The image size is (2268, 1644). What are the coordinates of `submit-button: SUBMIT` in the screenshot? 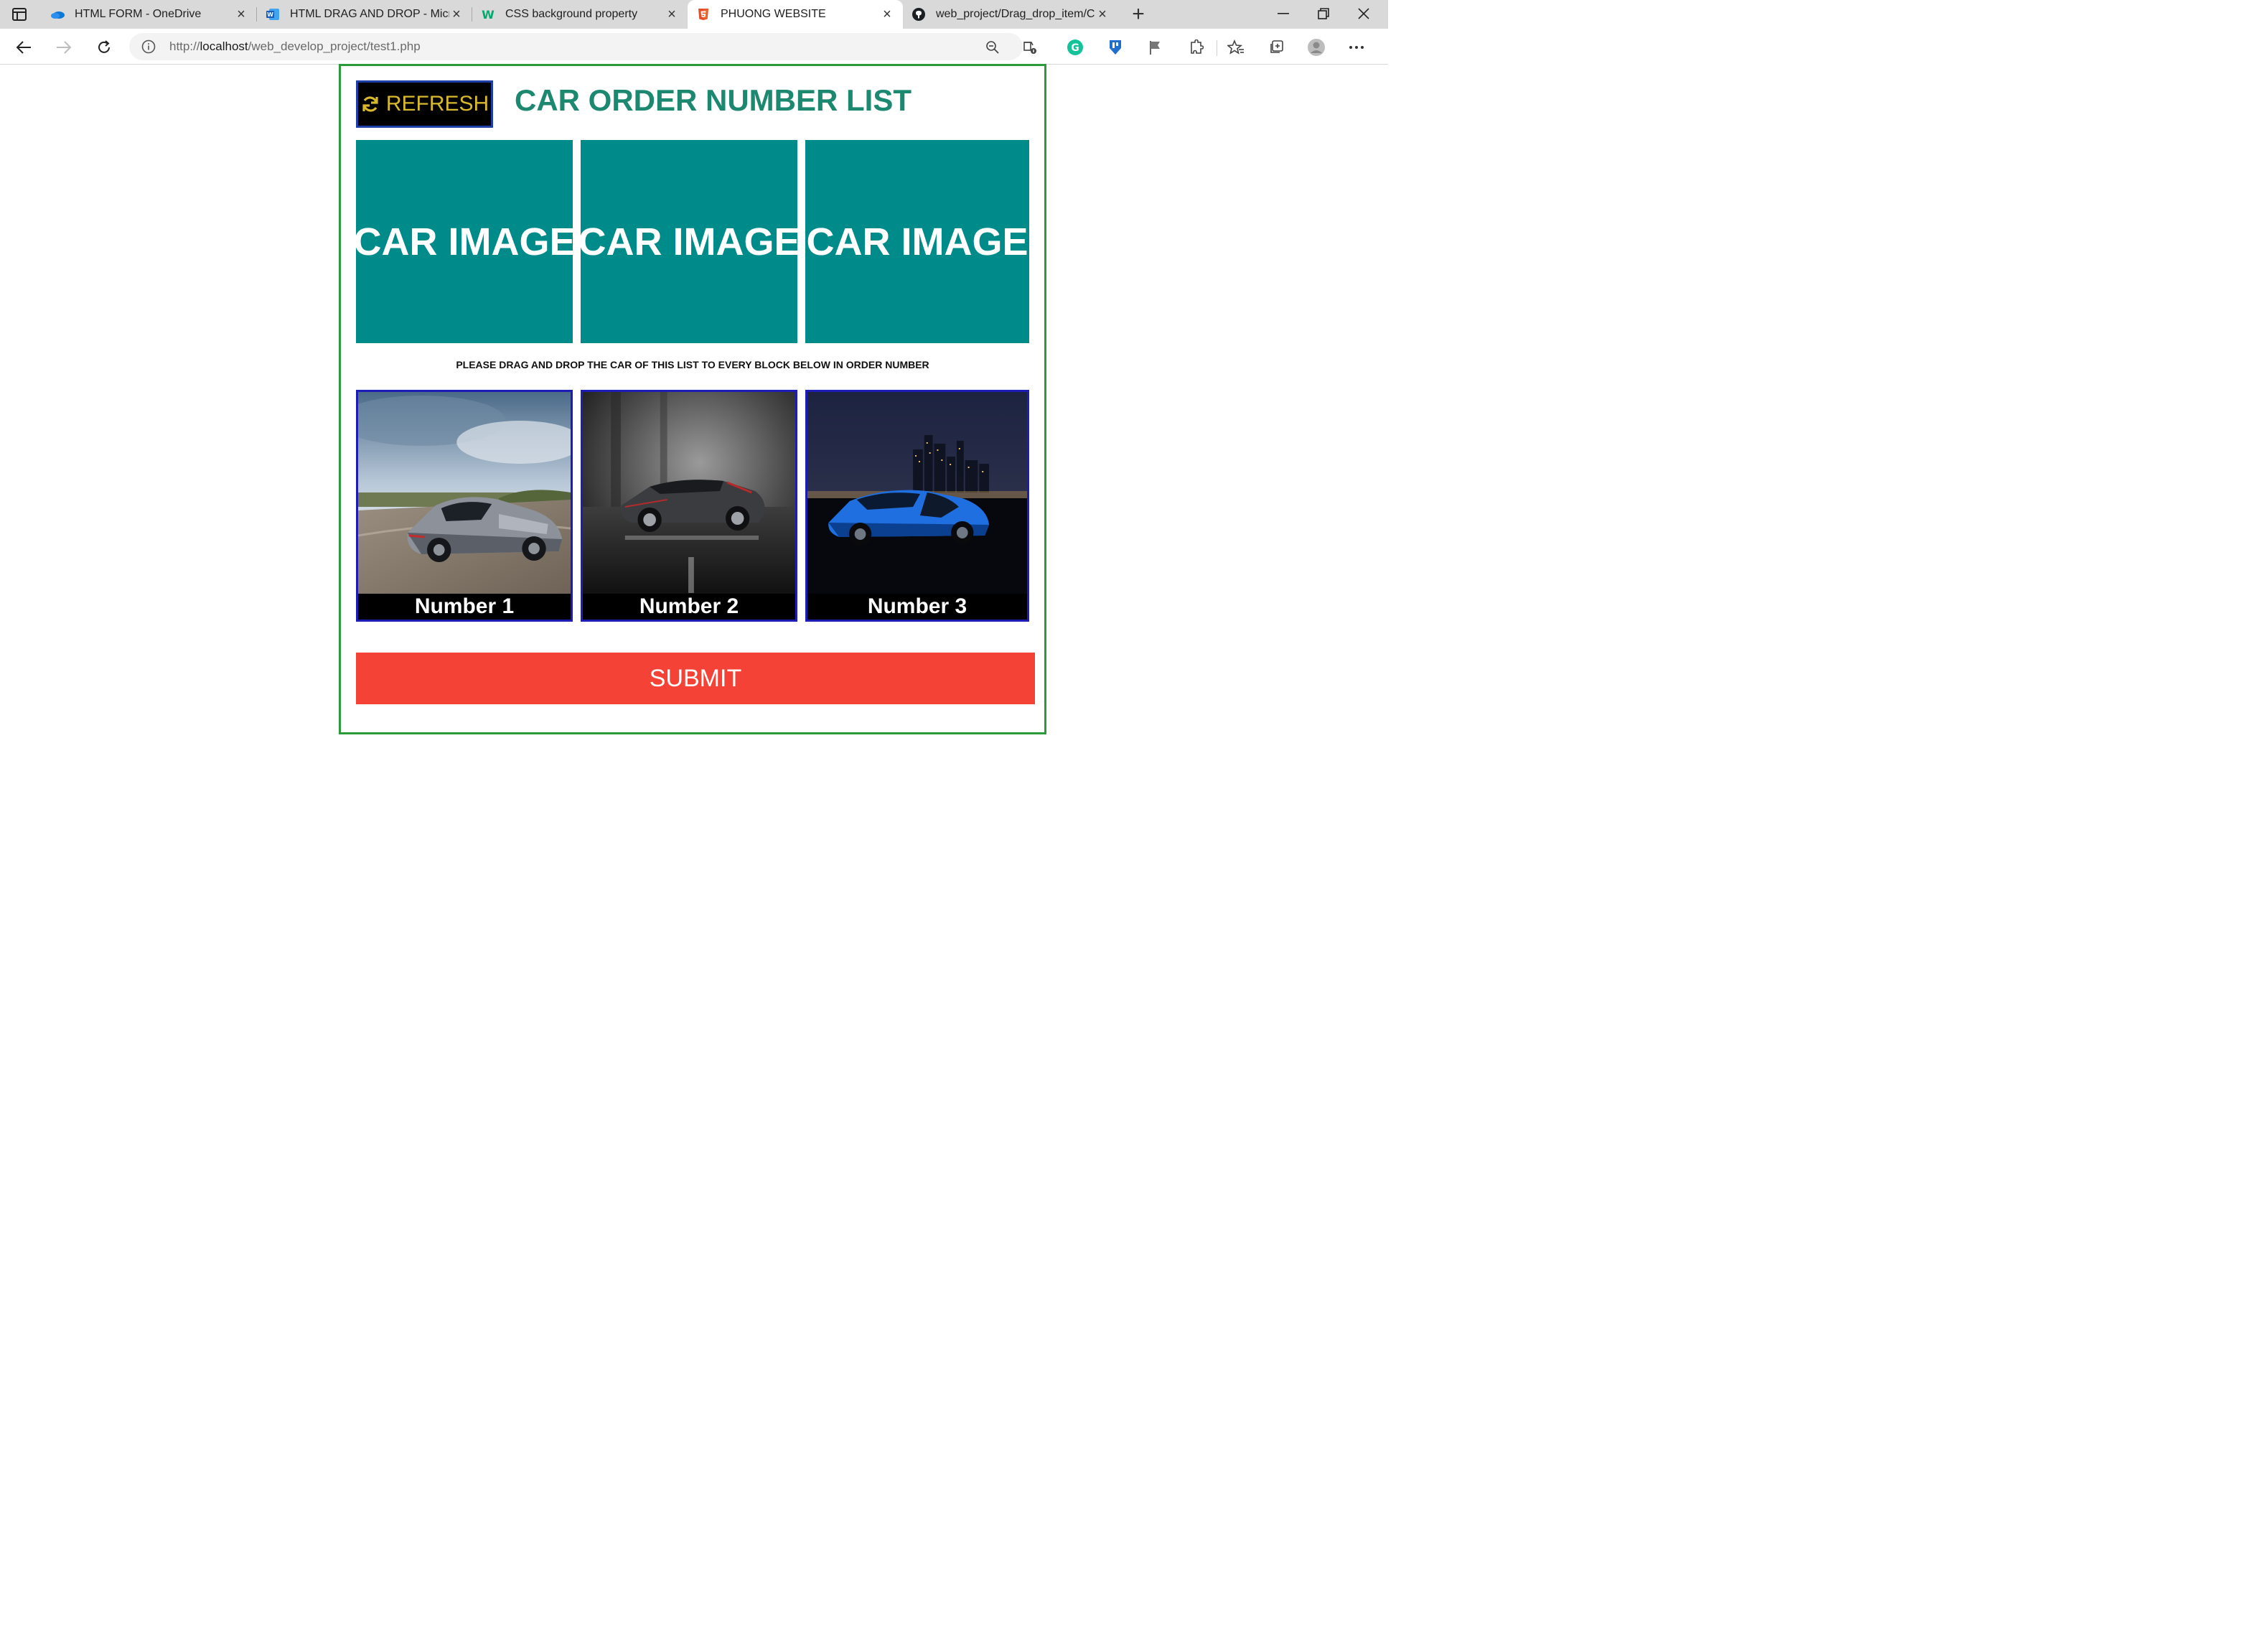 It's located at (696, 678).